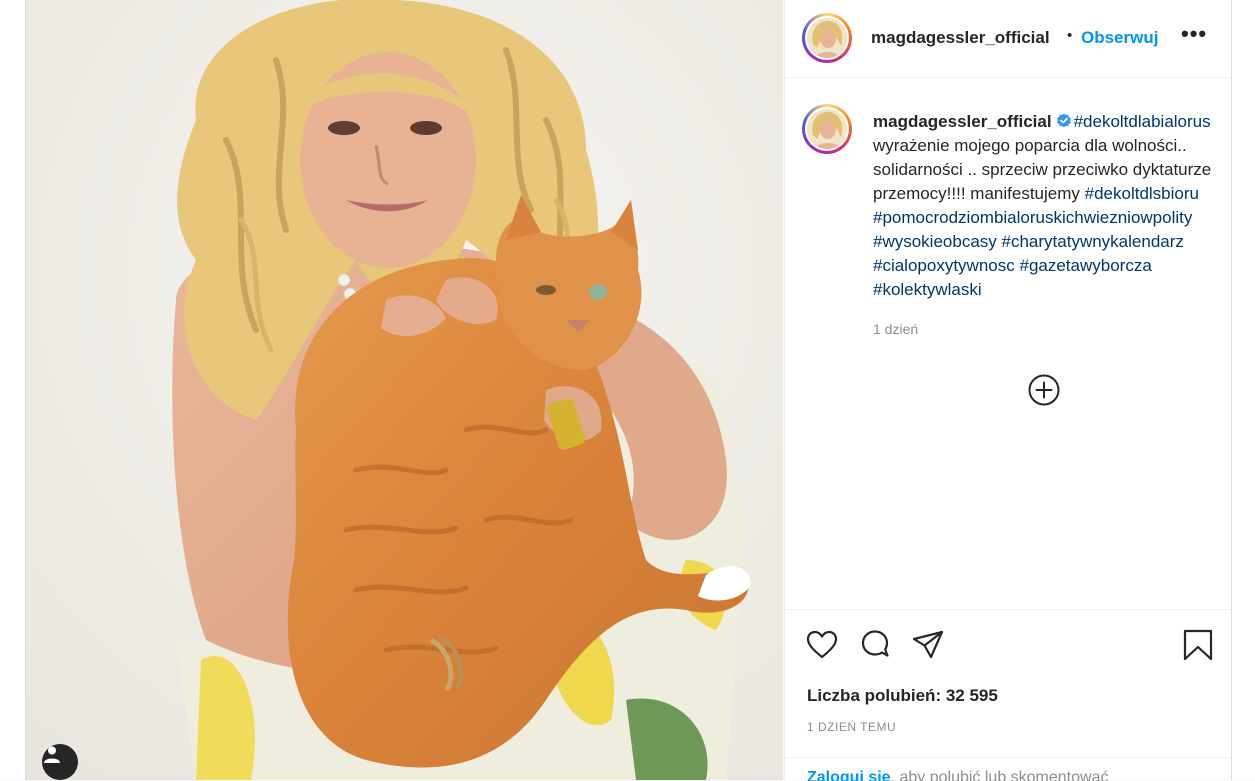 Image resolution: width=1255 pixels, height=781 pixels. What do you see at coordinates (1052, 290) in the screenshot?
I see `caption-line: #kolektywlaski` at bounding box center [1052, 290].